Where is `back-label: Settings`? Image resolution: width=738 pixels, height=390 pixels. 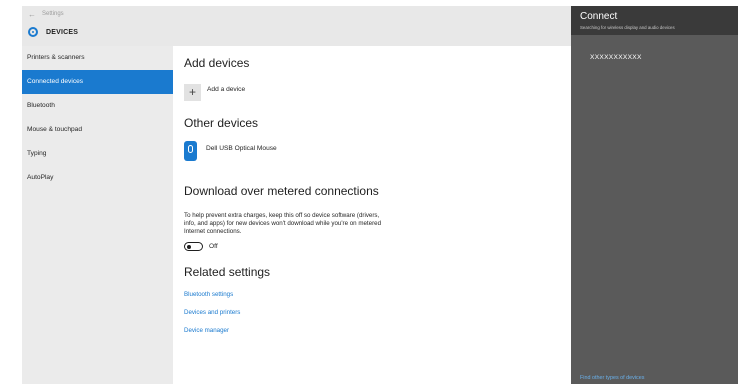 back-label: Settings is located at coordinates (53, 14).